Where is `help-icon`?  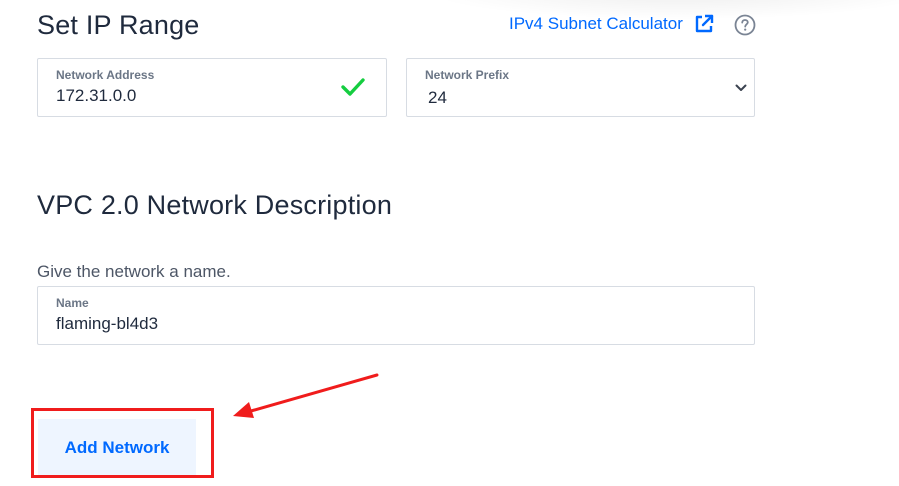 help-icon is located at coordinates (745, 25).